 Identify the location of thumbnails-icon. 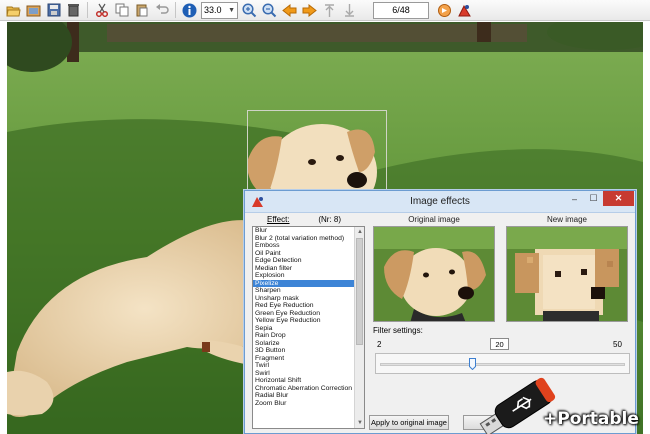
(33, 10).